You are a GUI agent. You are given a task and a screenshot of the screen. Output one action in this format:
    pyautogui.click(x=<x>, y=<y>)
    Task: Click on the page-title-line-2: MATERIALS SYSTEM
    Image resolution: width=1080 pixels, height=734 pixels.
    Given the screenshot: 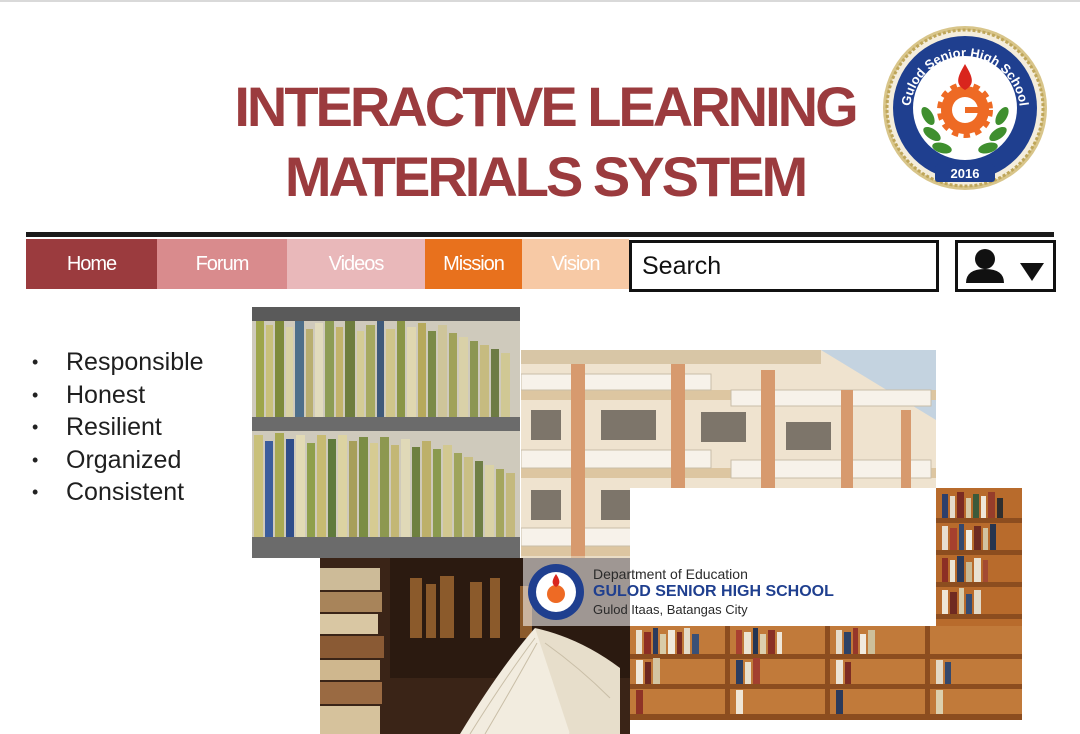 What is the action you would take?
    pyautogui.click(x=546, y=176)
    